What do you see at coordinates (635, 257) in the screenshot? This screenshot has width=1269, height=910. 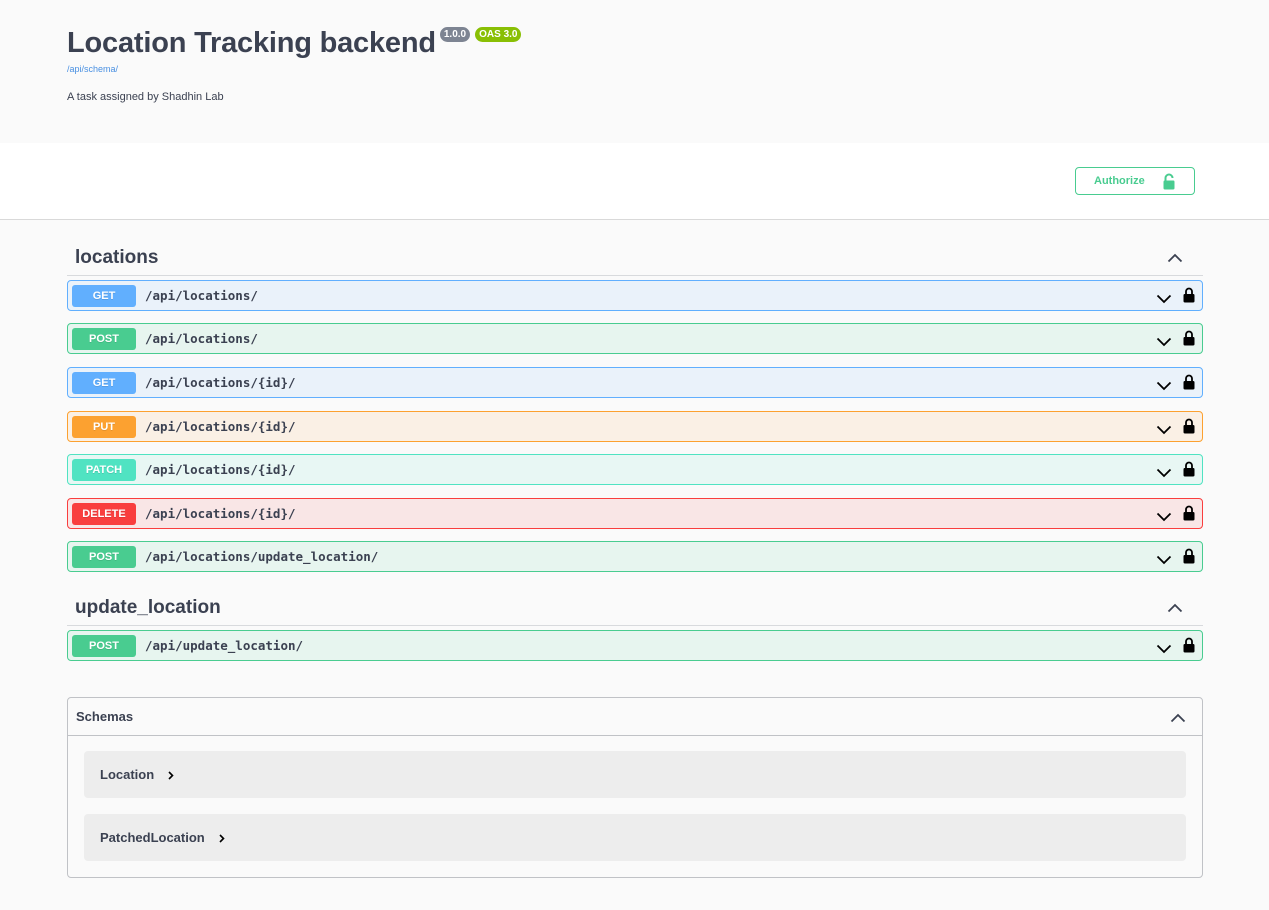 I see `tag-locations: locations` at bounding box center [635, 257].